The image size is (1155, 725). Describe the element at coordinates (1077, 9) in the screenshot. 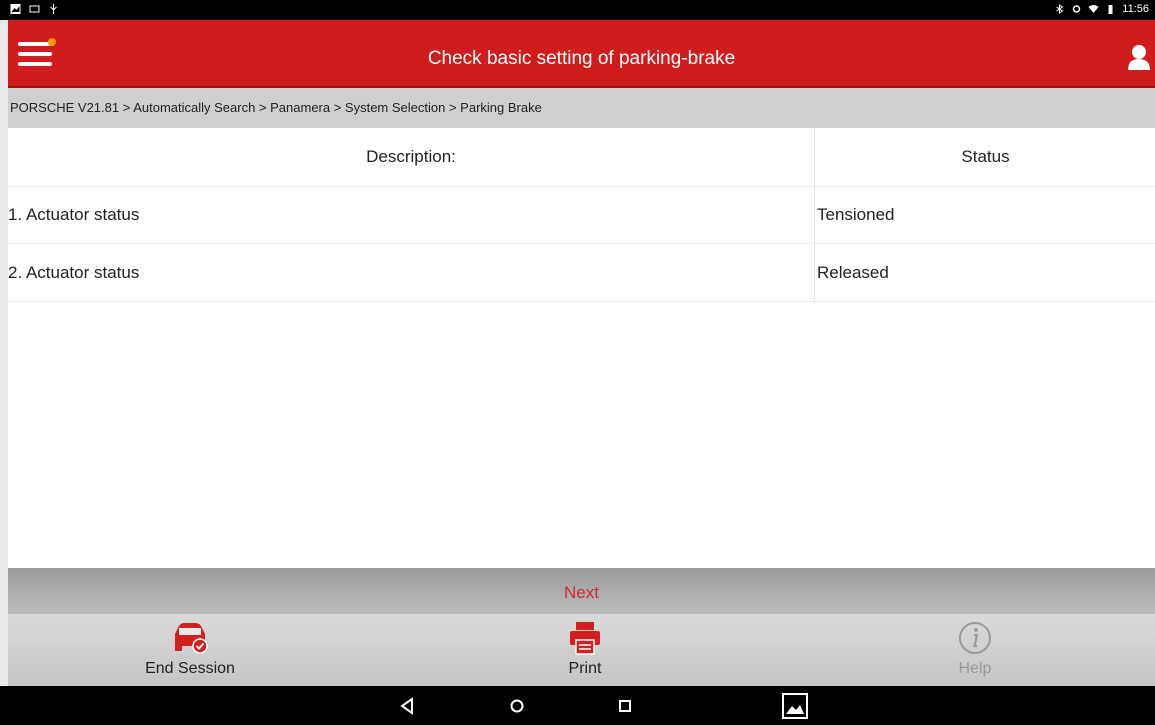

I see `vibrate-icon` at that location.